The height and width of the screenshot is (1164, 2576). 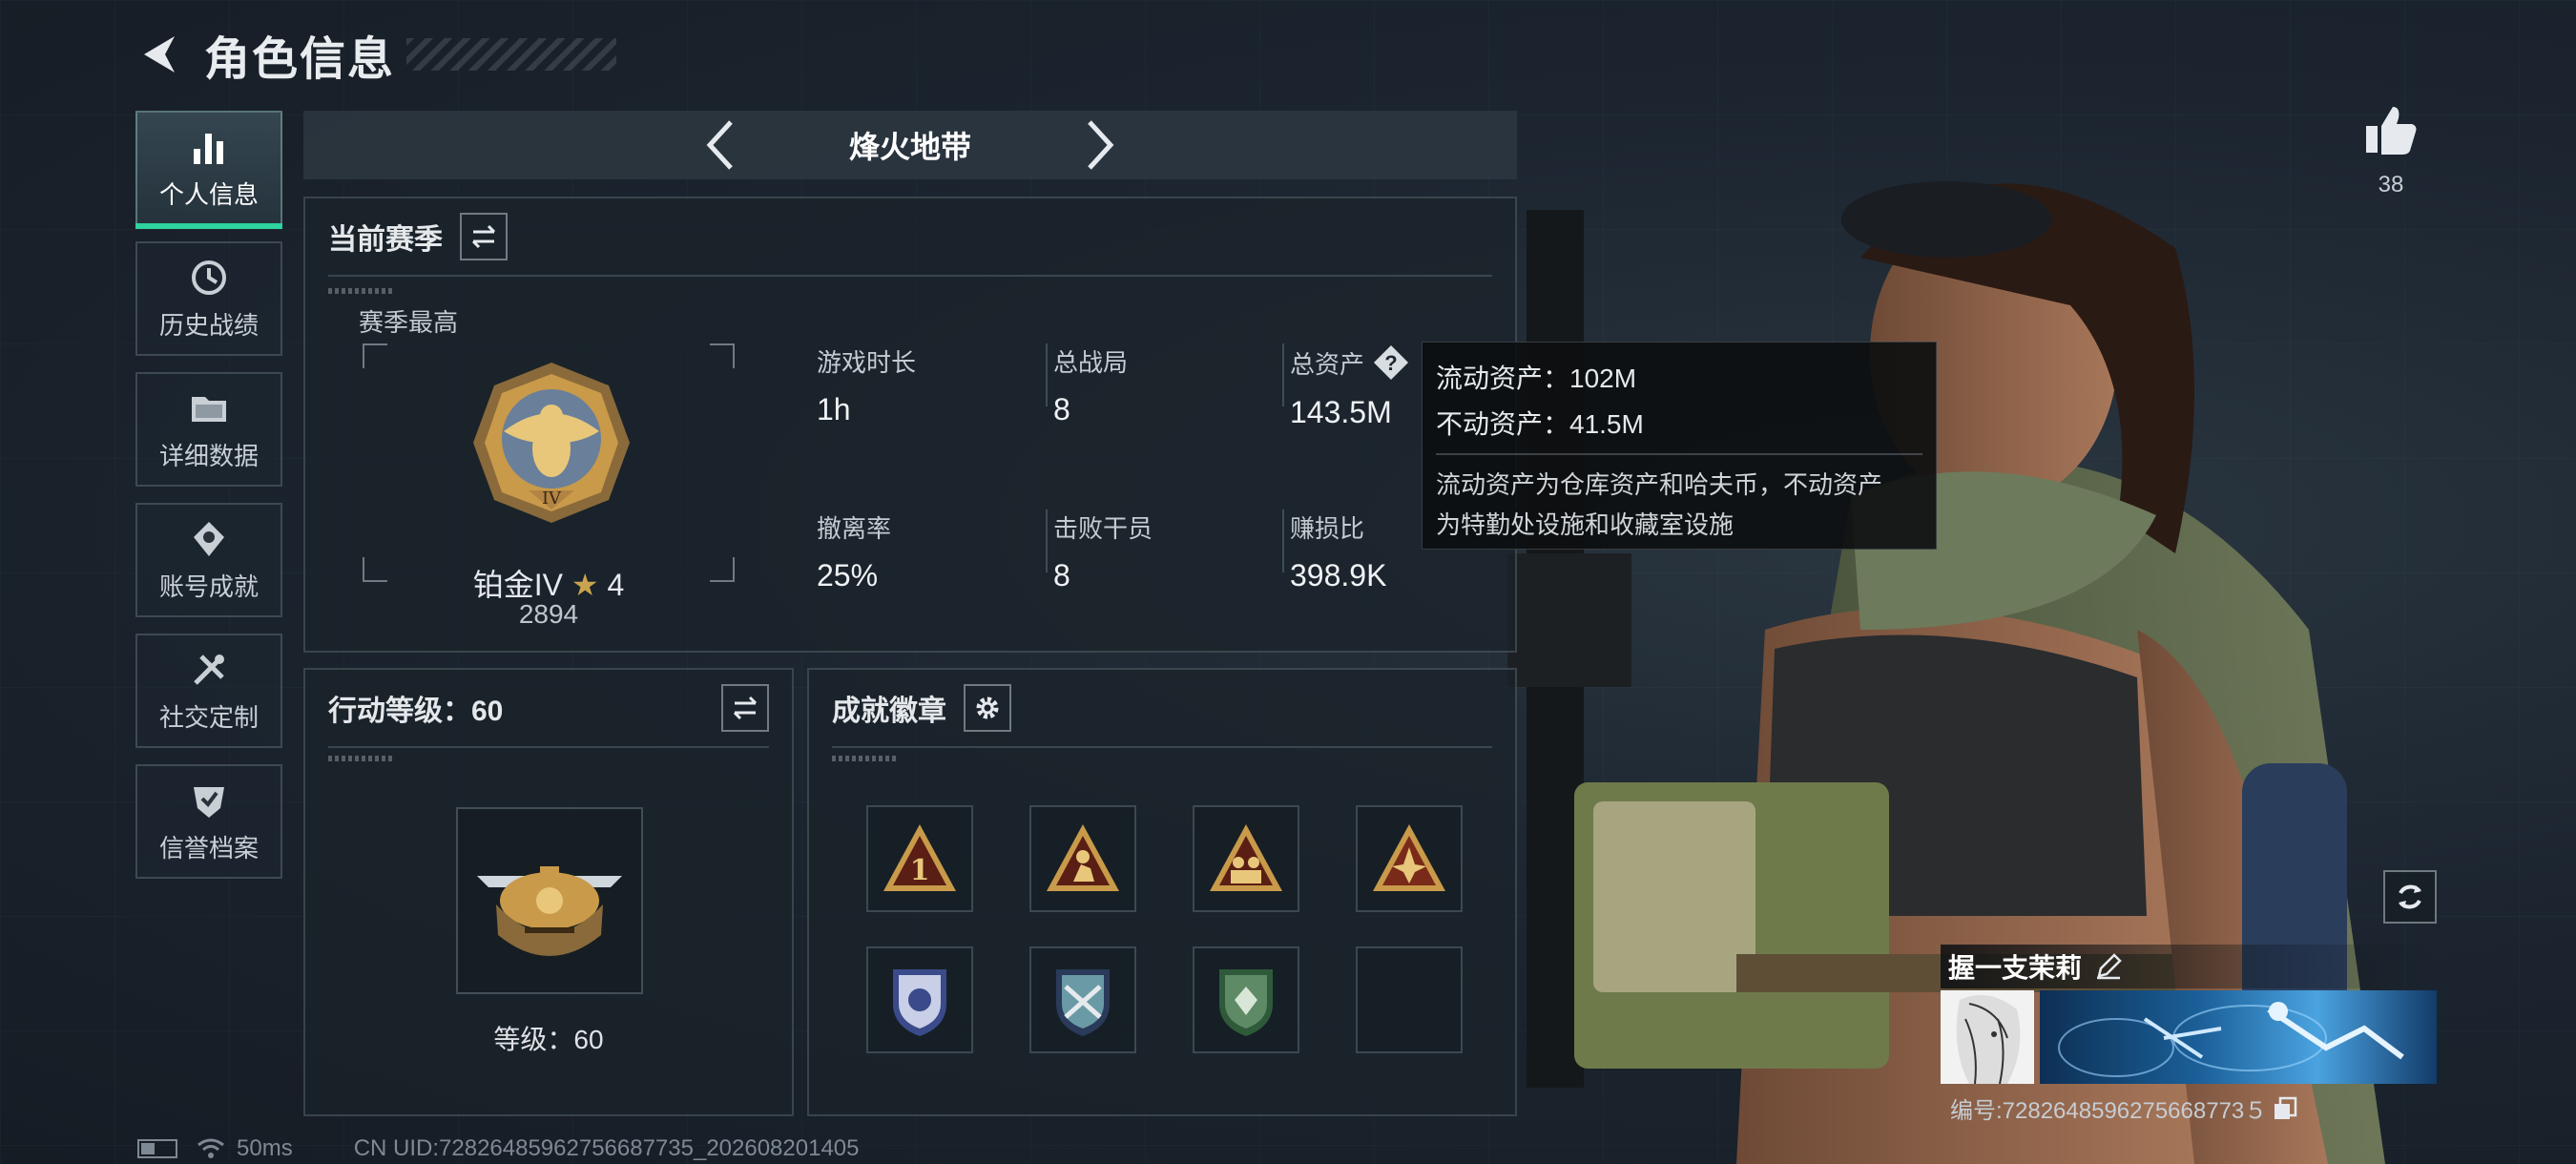 I want to click on help-icon: ?, so click(x=1391, y=362).